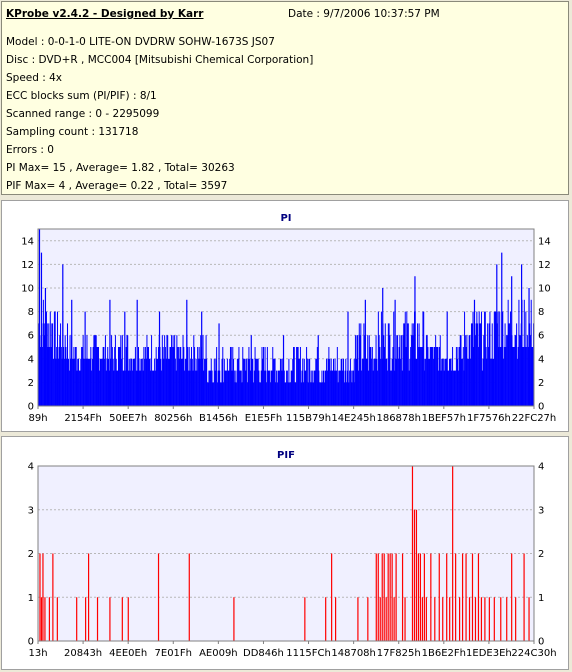  I want to click on y-tick-label-left: 3, so click(31, 510).